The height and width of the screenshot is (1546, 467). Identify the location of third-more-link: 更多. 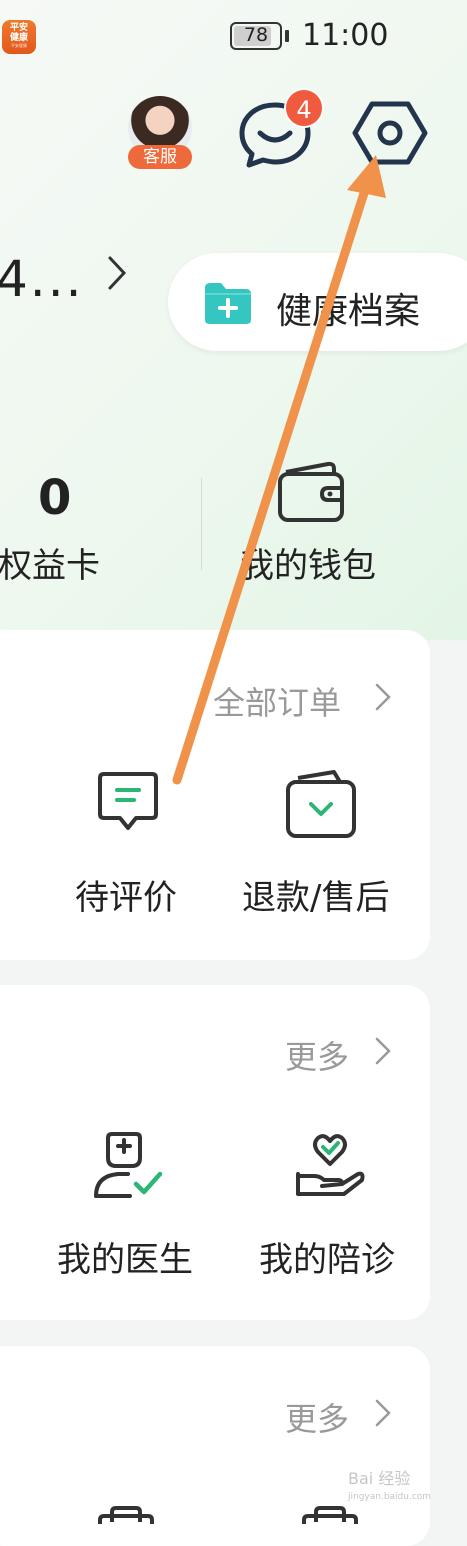
(317, 1417).